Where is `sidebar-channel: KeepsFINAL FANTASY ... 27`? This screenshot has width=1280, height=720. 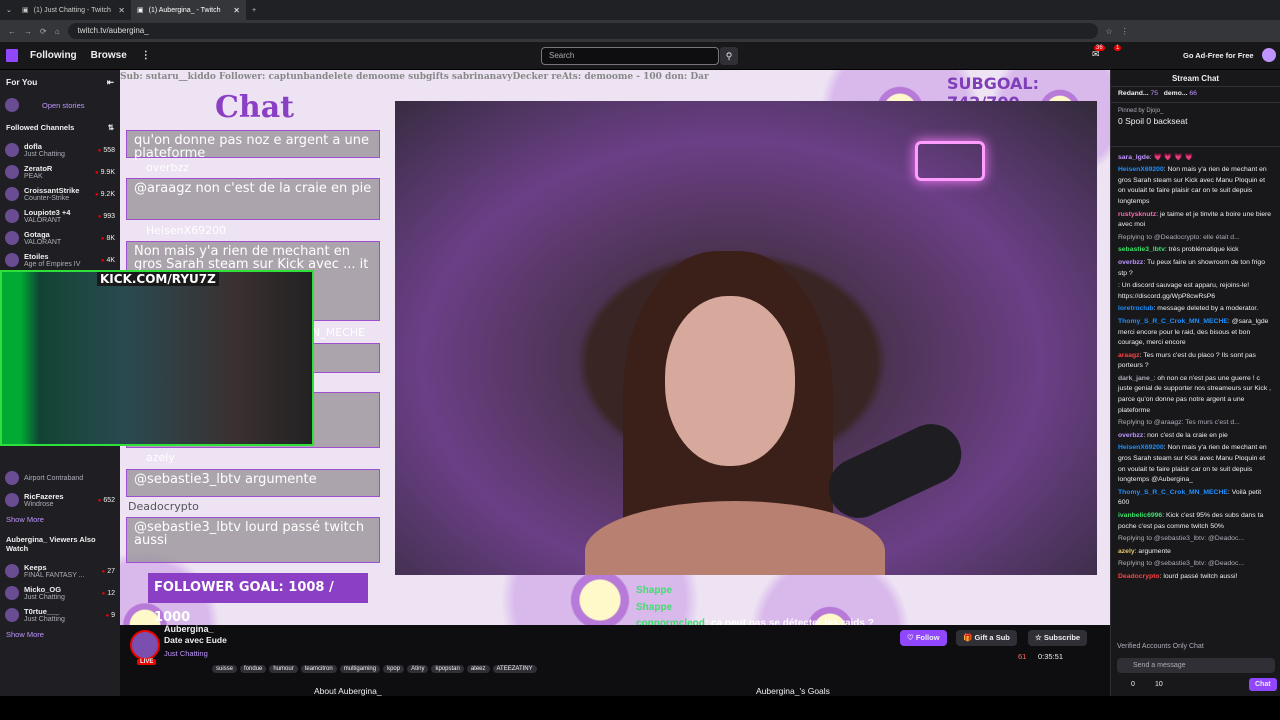 sidebar-channel: KeepsFINAL FANTASY ... 27 is located at coordinates (60, 571).